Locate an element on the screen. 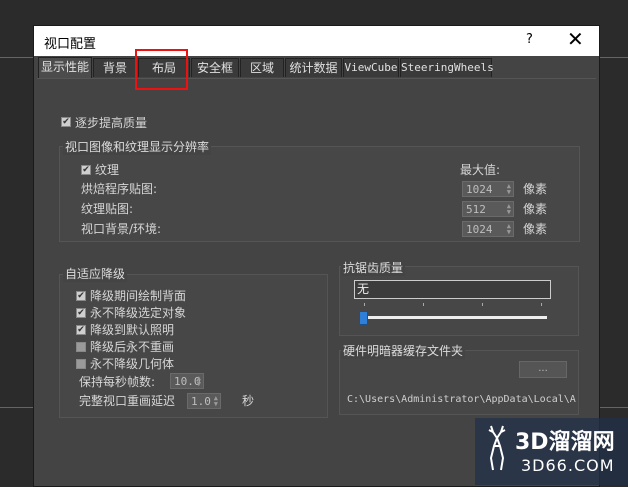  antialias-slider-track is located at coordinates (453, 317).